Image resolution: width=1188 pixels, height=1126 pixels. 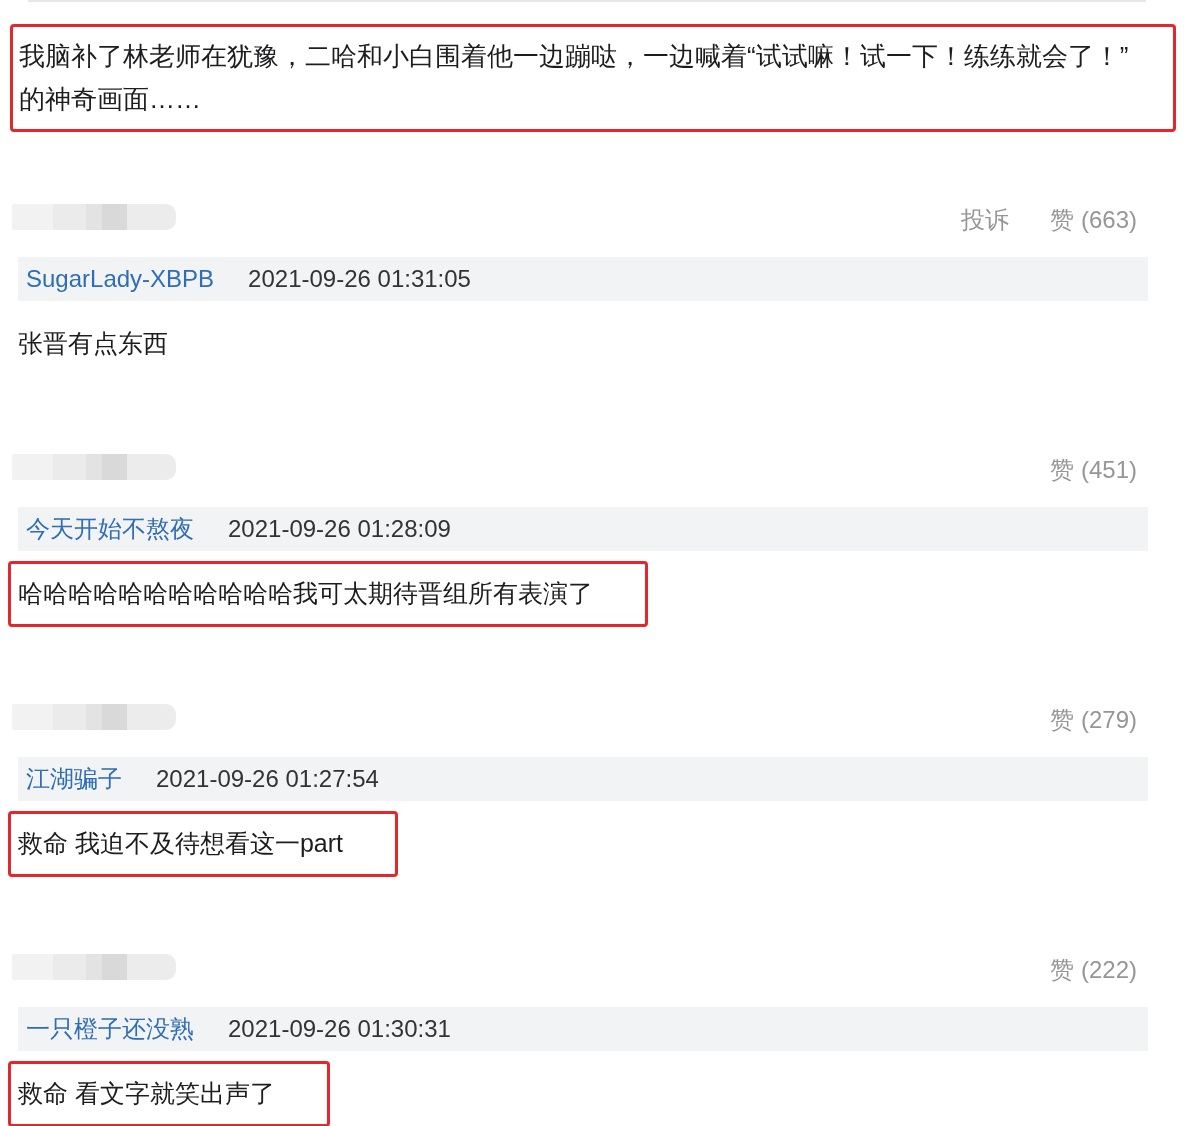 I want to click on timestamp: 2021-09-26 01:31:05, so click(x=359, y=279).